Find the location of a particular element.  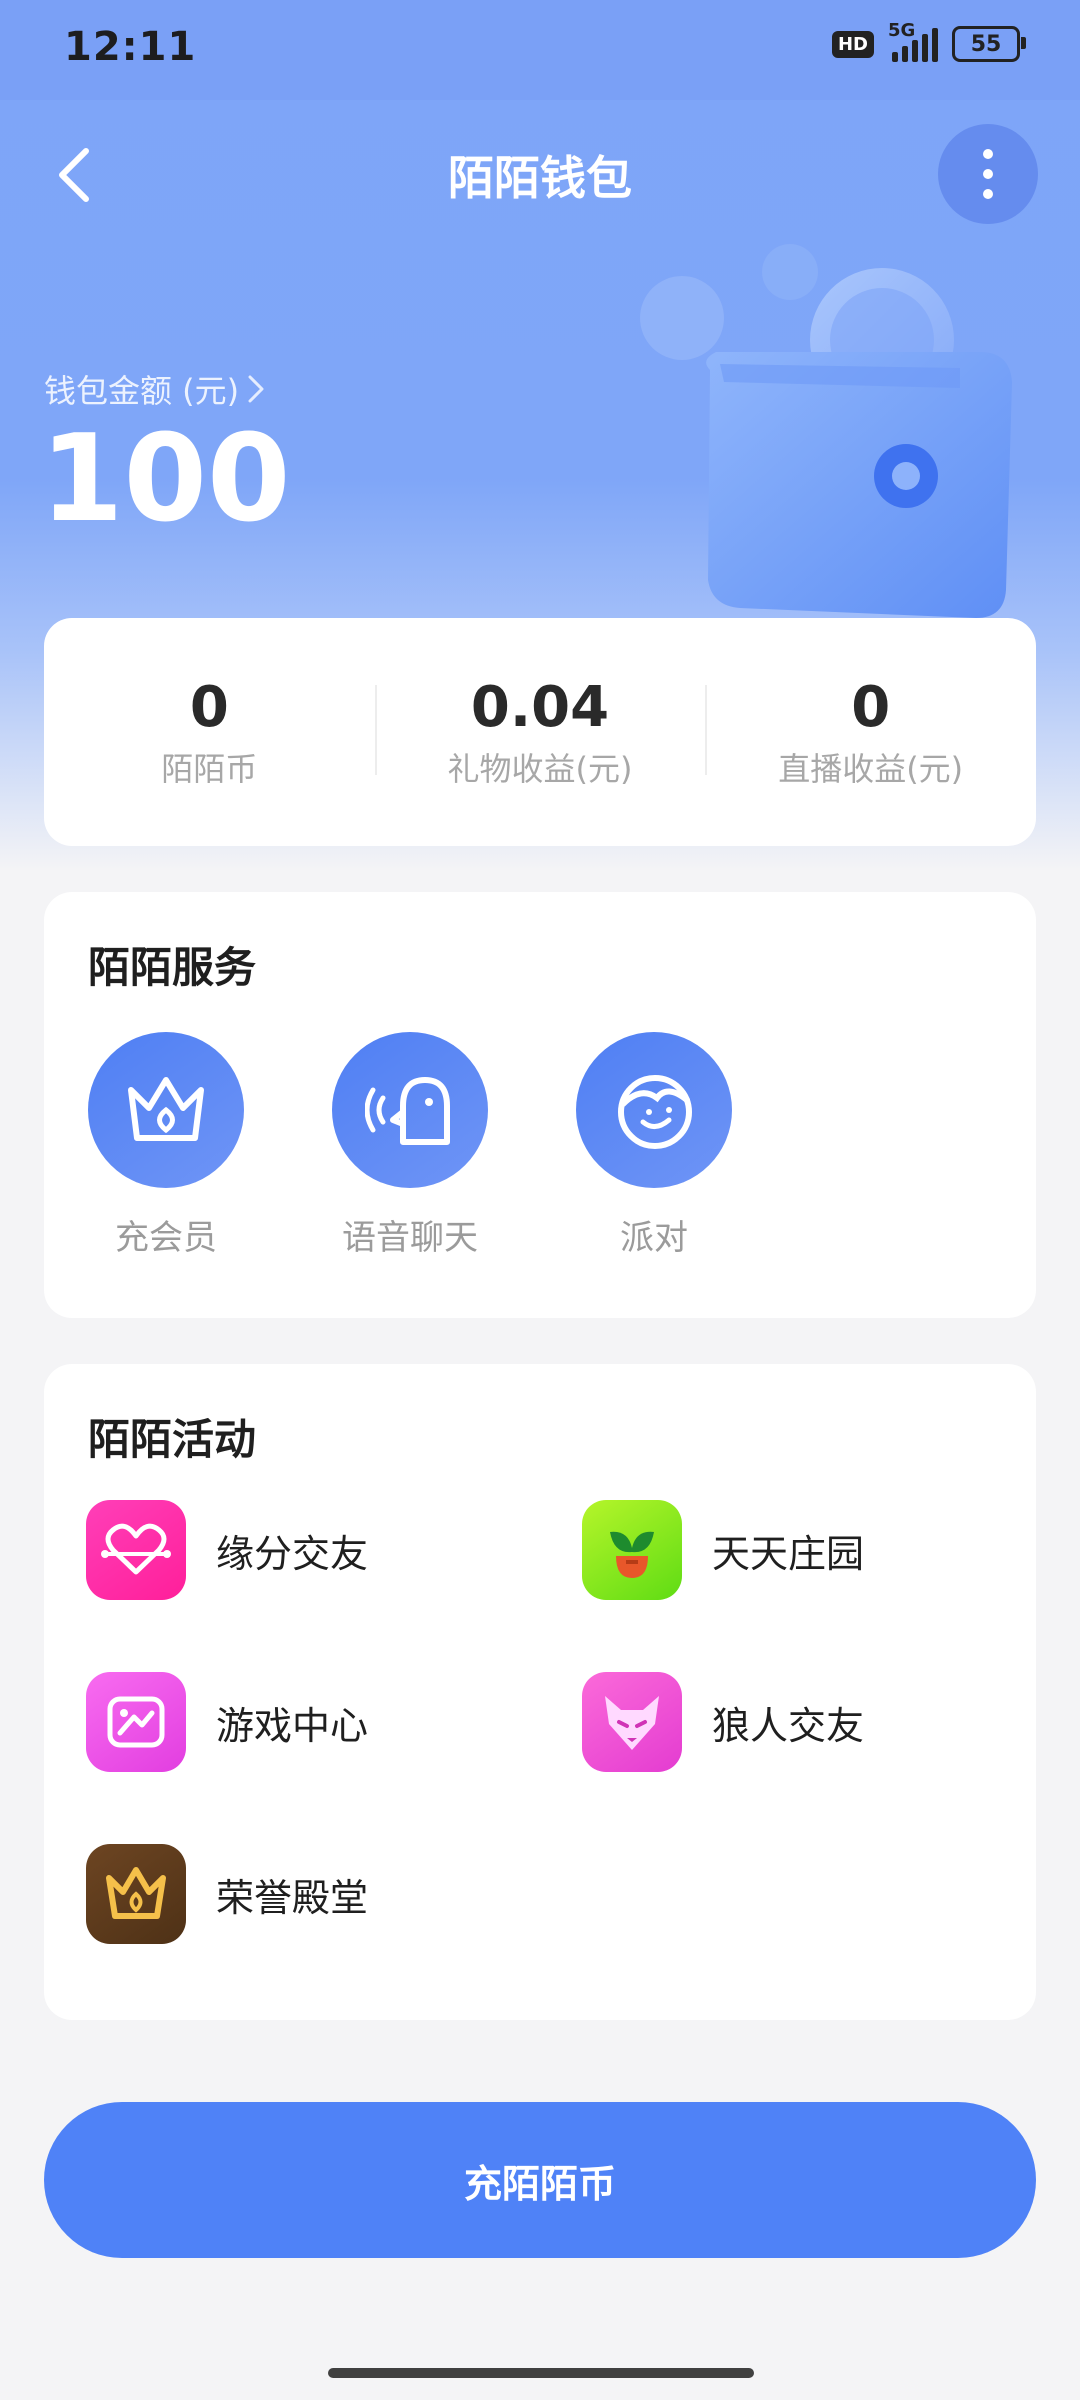

game-icon is located at coordinates (136, 1722).